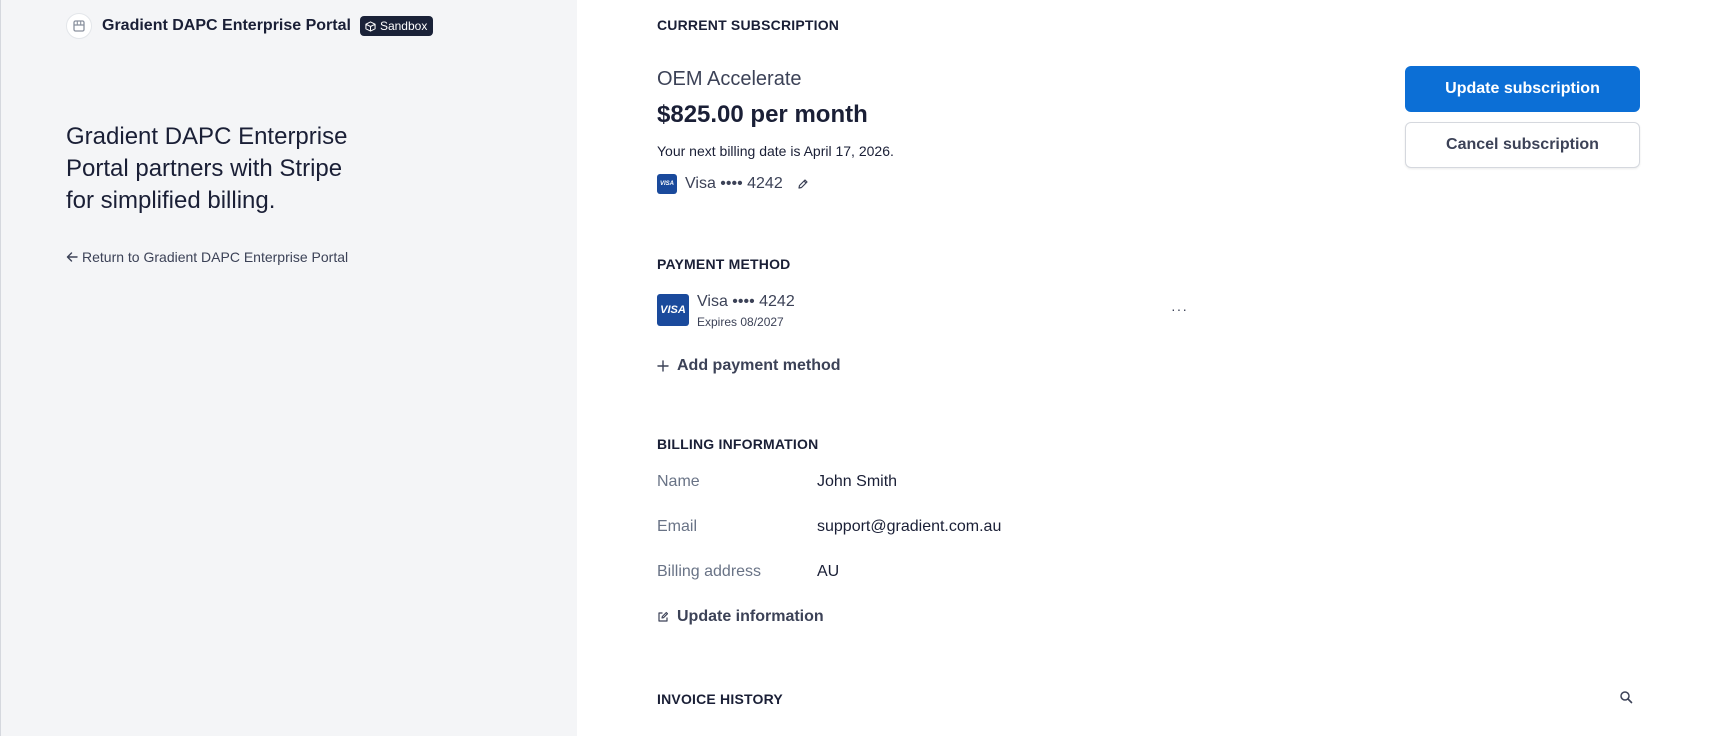 Image resolution: width=1720 pixels, height=736 pixels. Describe the element at coordinates (1522, 145) in the screenshot. I see `cancel-subscription-button: Cancel subscription` at that location.